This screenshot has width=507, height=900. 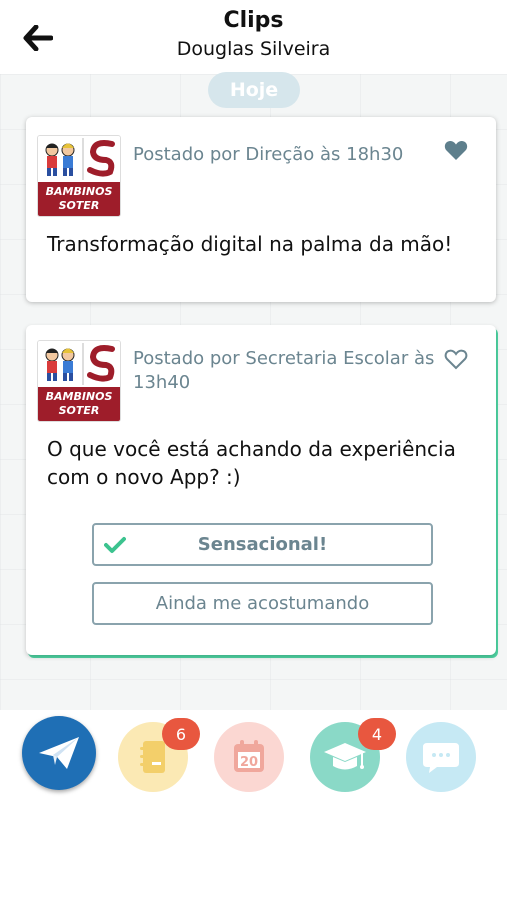 I want to click on heart-outline-icon, so click(x=456, y=359).